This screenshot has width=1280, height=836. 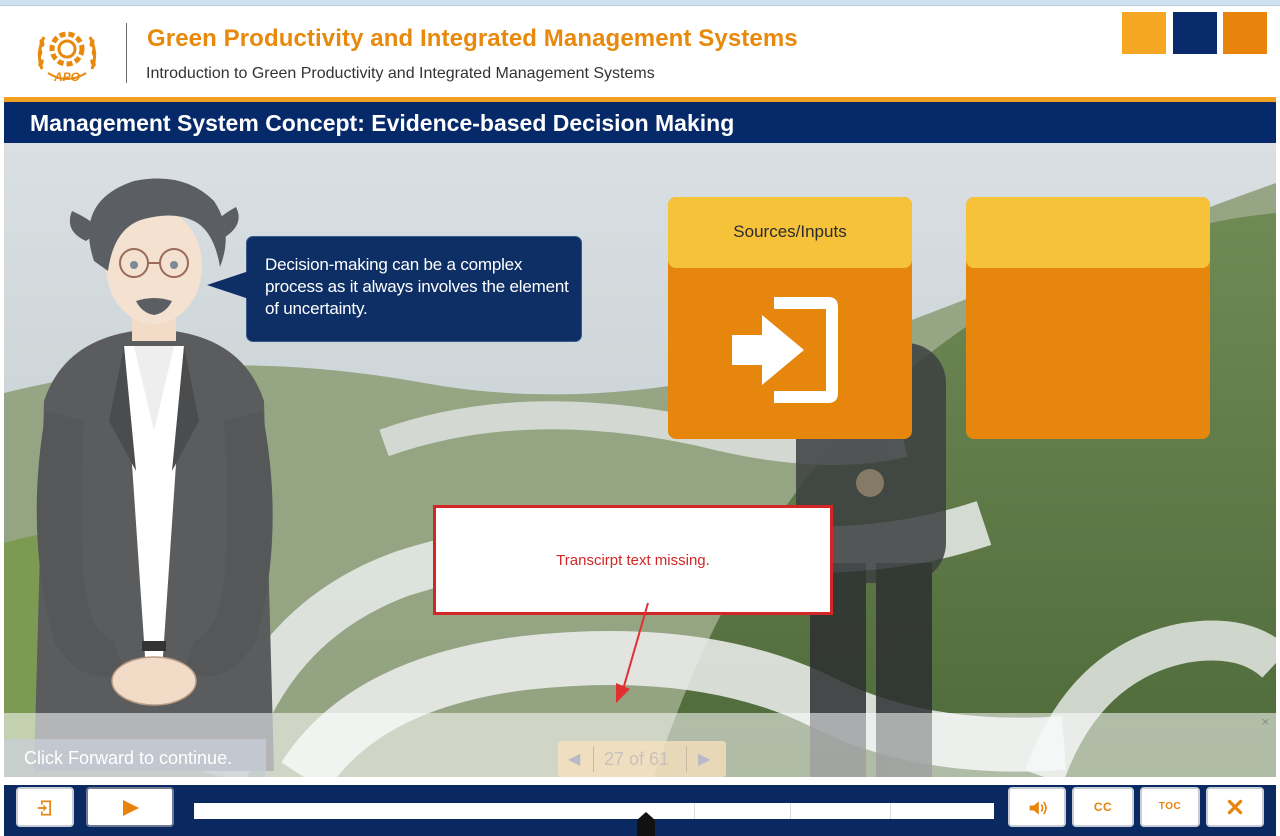 I want to click on narrator-character, so click(x=154, y=474).